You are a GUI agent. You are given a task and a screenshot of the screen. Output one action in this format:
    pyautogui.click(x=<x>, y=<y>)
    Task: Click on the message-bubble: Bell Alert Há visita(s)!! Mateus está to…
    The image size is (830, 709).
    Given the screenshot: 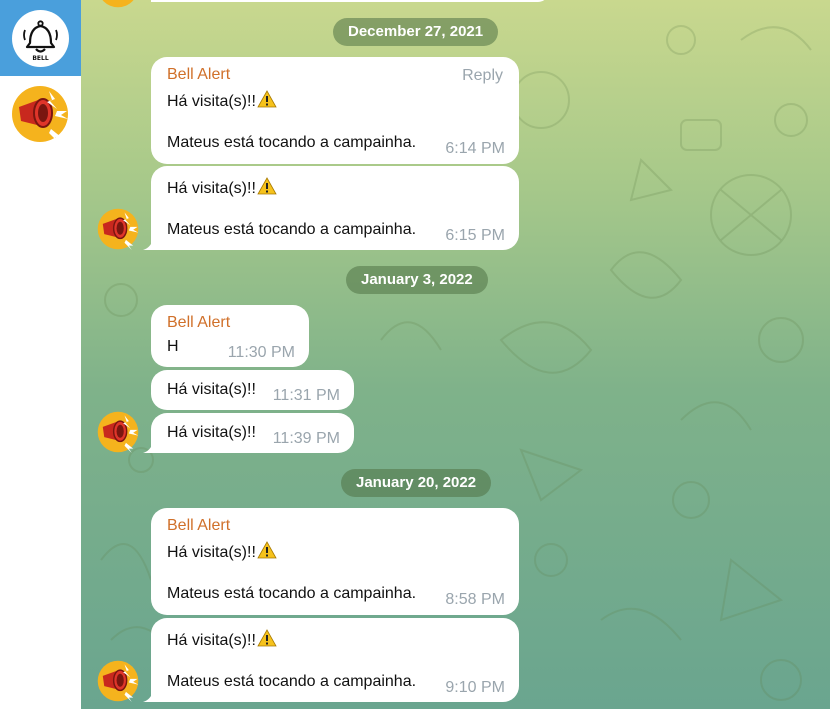 What is the action you would take?
    pyautogui.click(x=335, y=561)
    